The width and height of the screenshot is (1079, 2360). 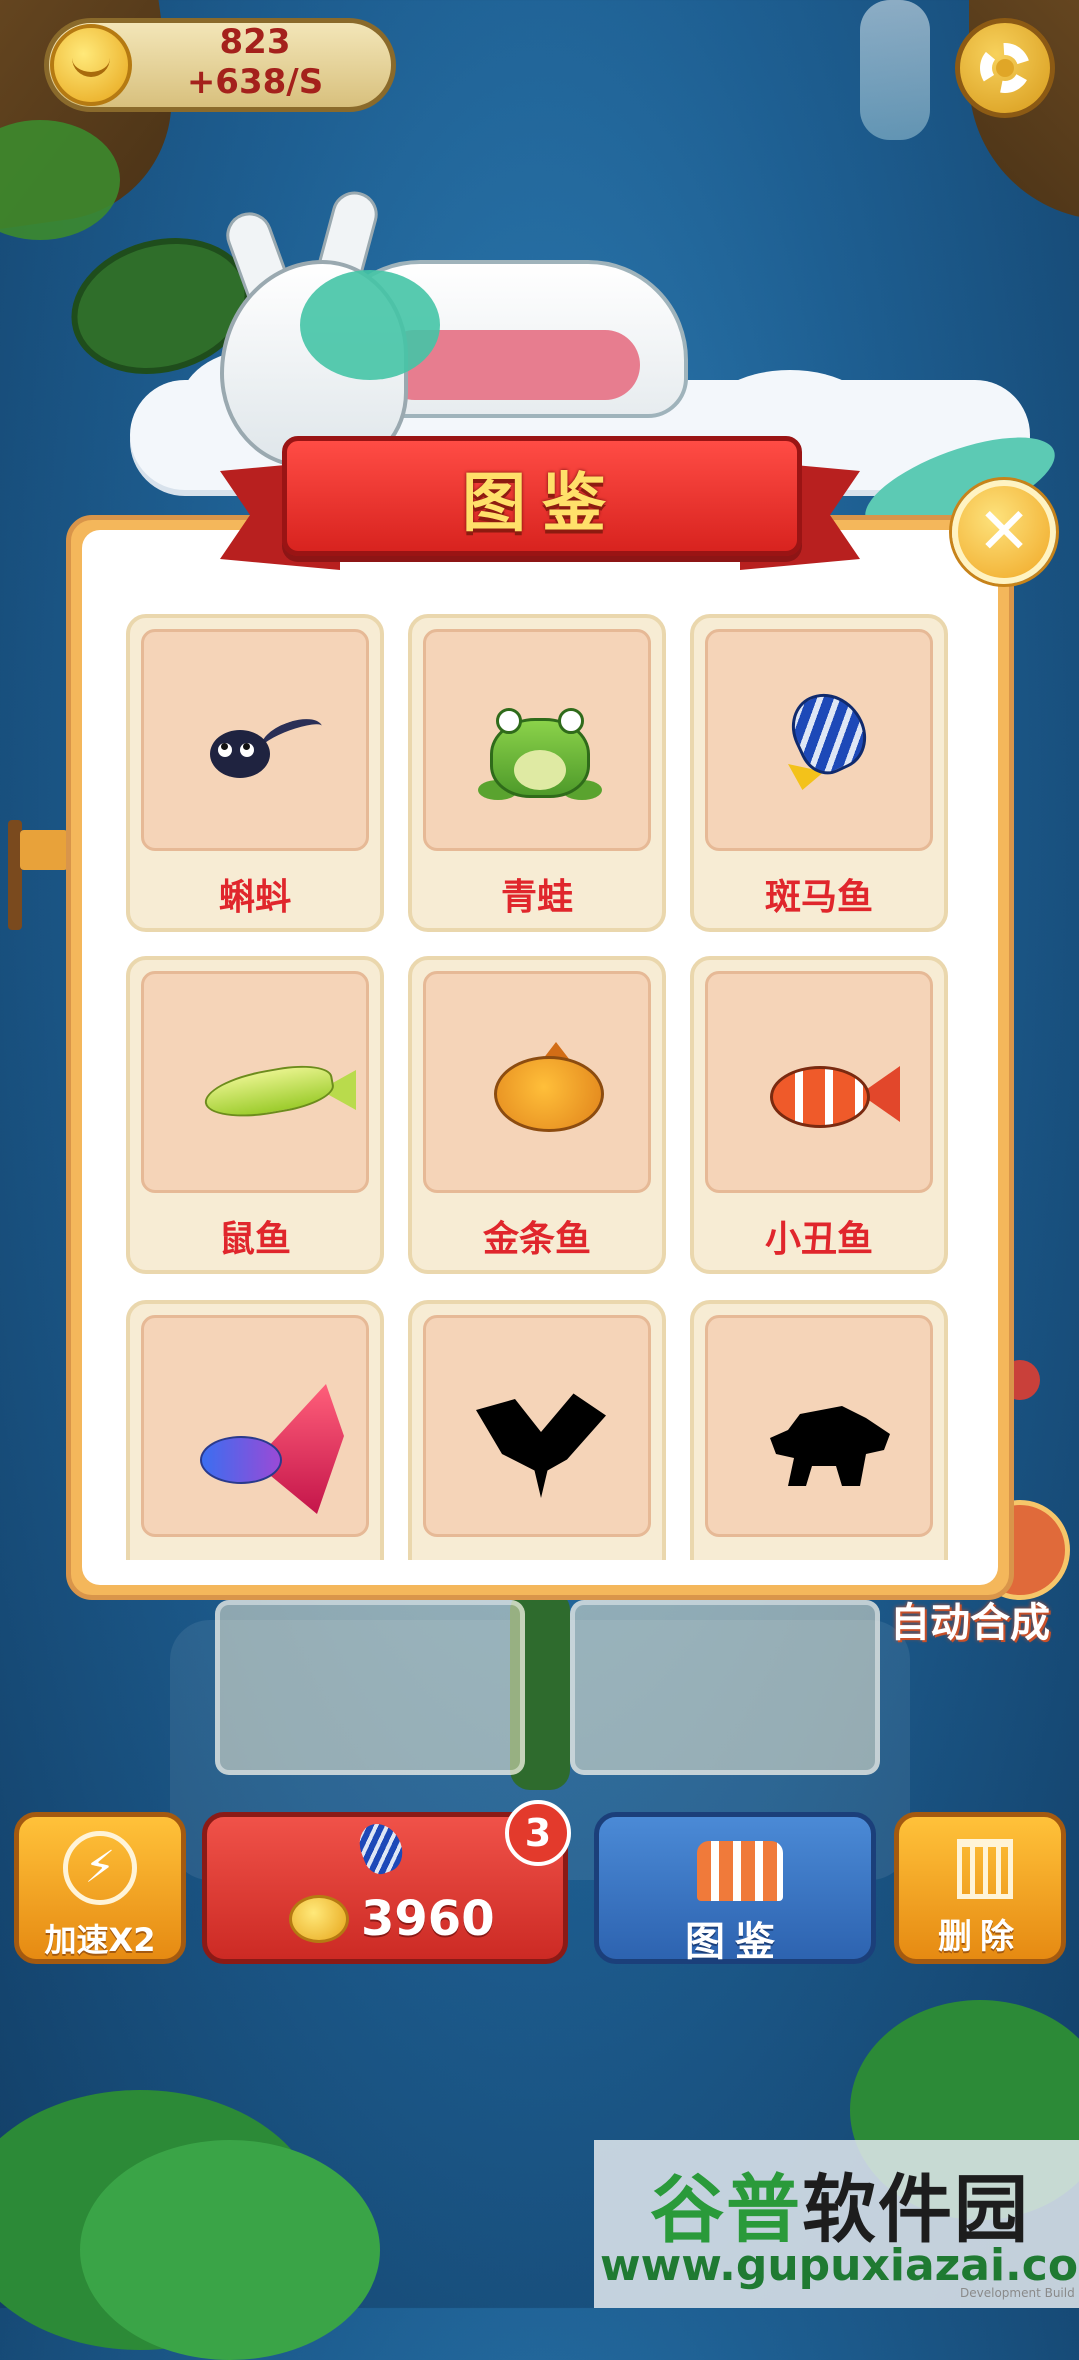 I want to click on collection-item-zebrafish: 斑马鱼, so click(x=819, y=773).